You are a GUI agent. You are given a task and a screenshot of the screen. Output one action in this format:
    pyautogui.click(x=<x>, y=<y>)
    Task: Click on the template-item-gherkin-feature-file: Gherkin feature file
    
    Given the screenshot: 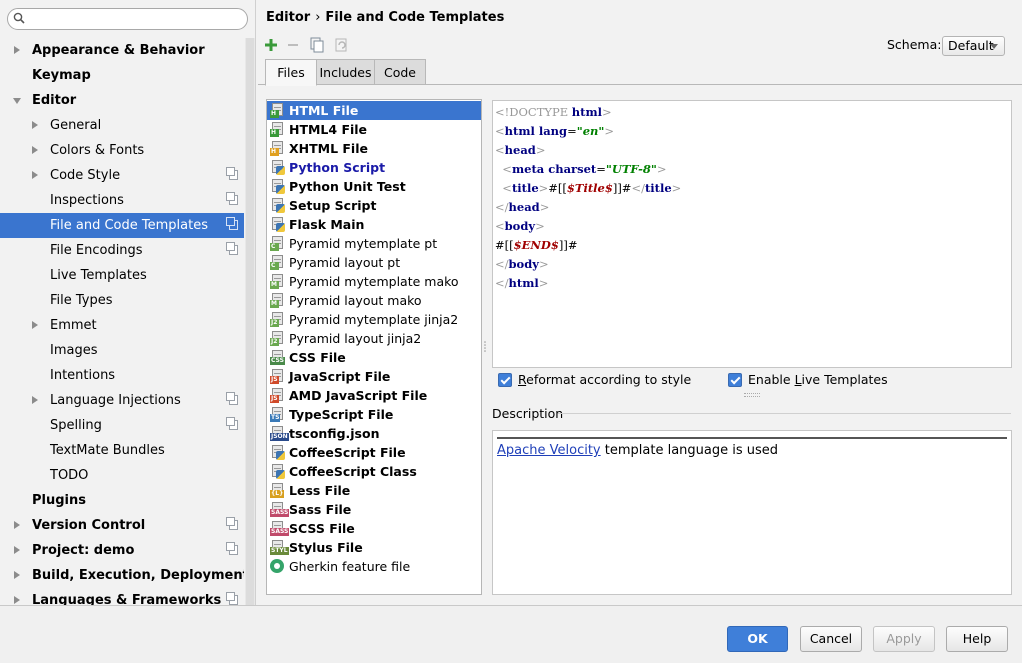 What is the action you would take?
    pyautogui.click(x=374, y=566)
    